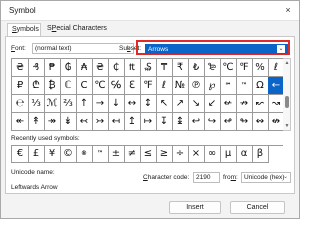 The image size is (320, 240). Describe the element at coordinates (20, 48) in the screenshot. I see `font-label-text: ont:` at that location.